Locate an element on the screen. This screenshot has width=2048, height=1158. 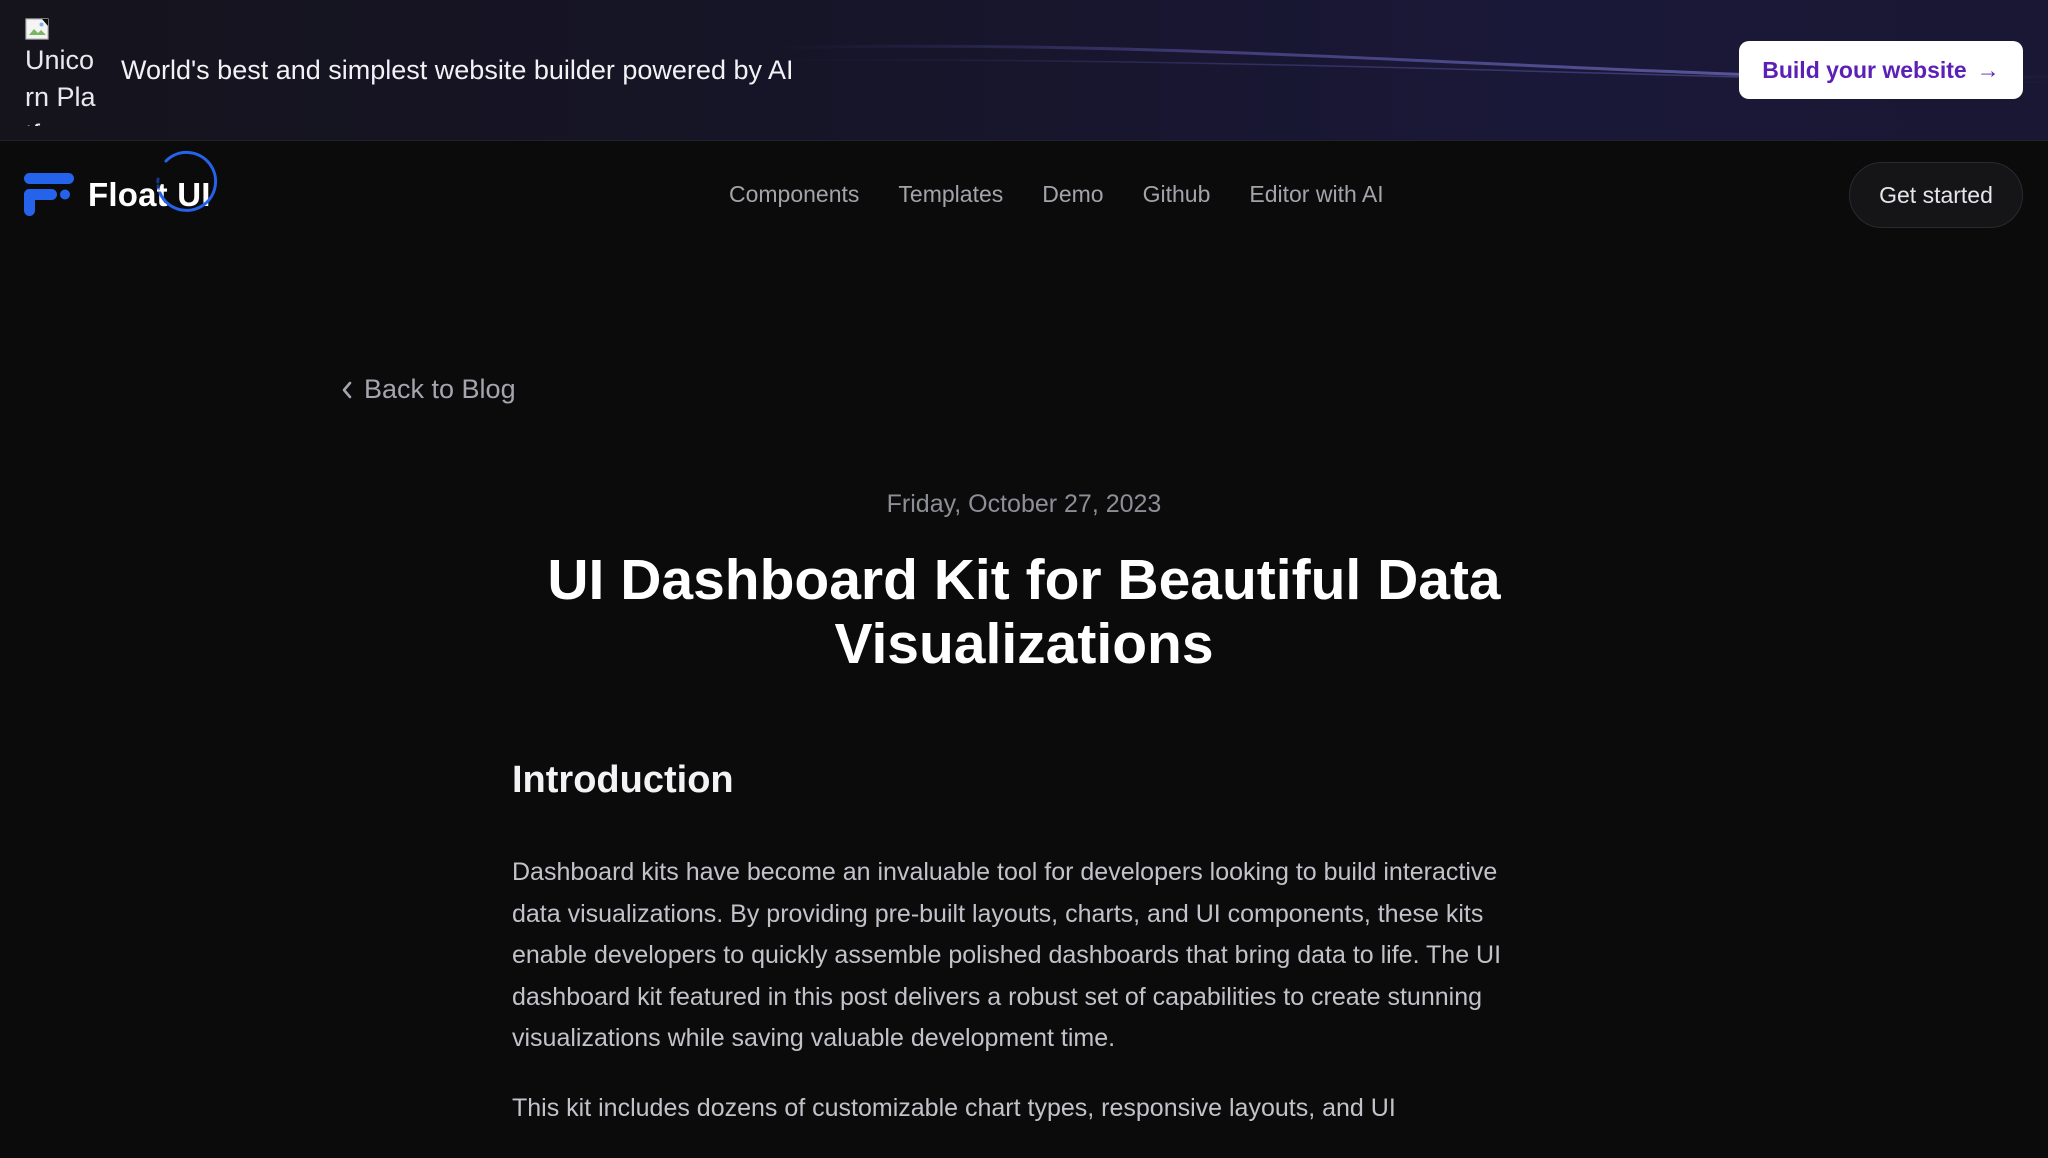
banner-logo: Unicorn Platform is located at coordinates (64, 72).